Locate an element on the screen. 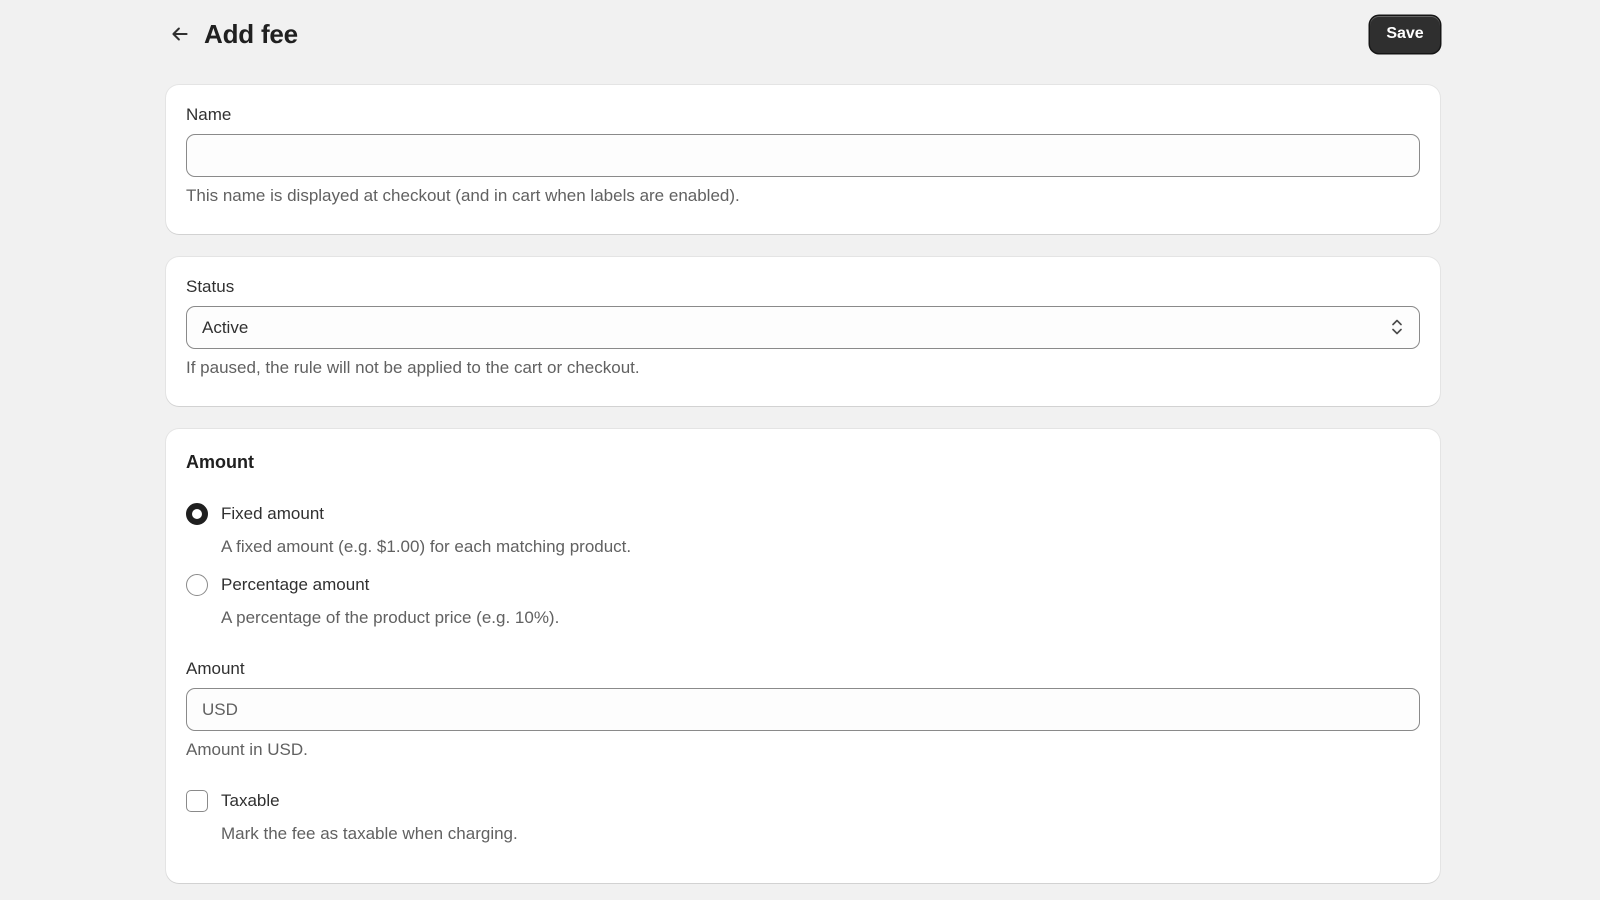 Image resolution: width=1600 pixels, height=900 pixels. arrow-left-icon is located at coordinates (180, 34).